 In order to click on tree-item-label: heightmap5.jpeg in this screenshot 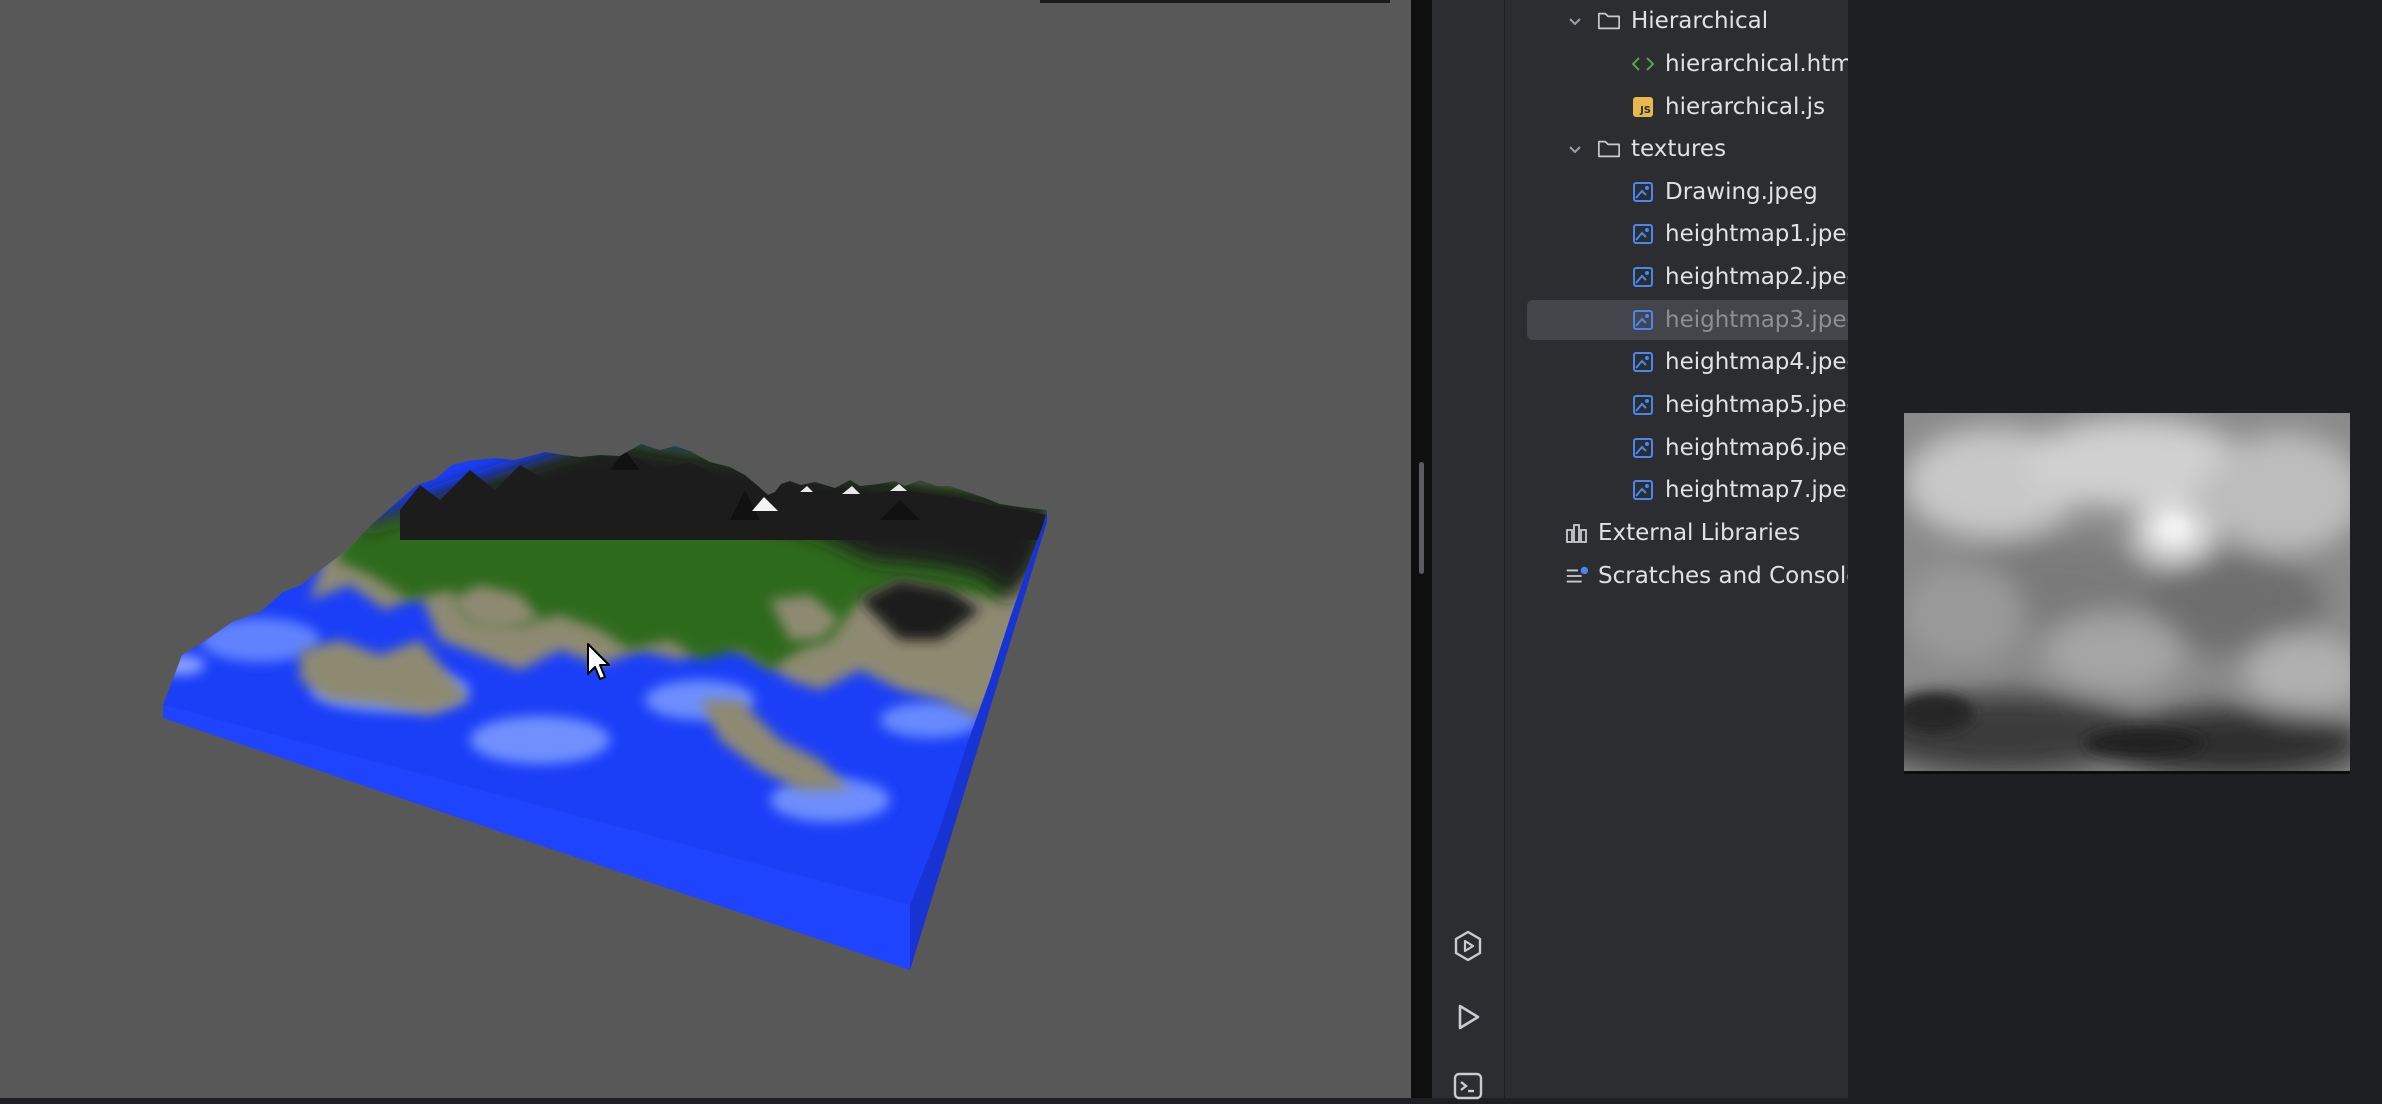, I will do `click(1756, 405)`.